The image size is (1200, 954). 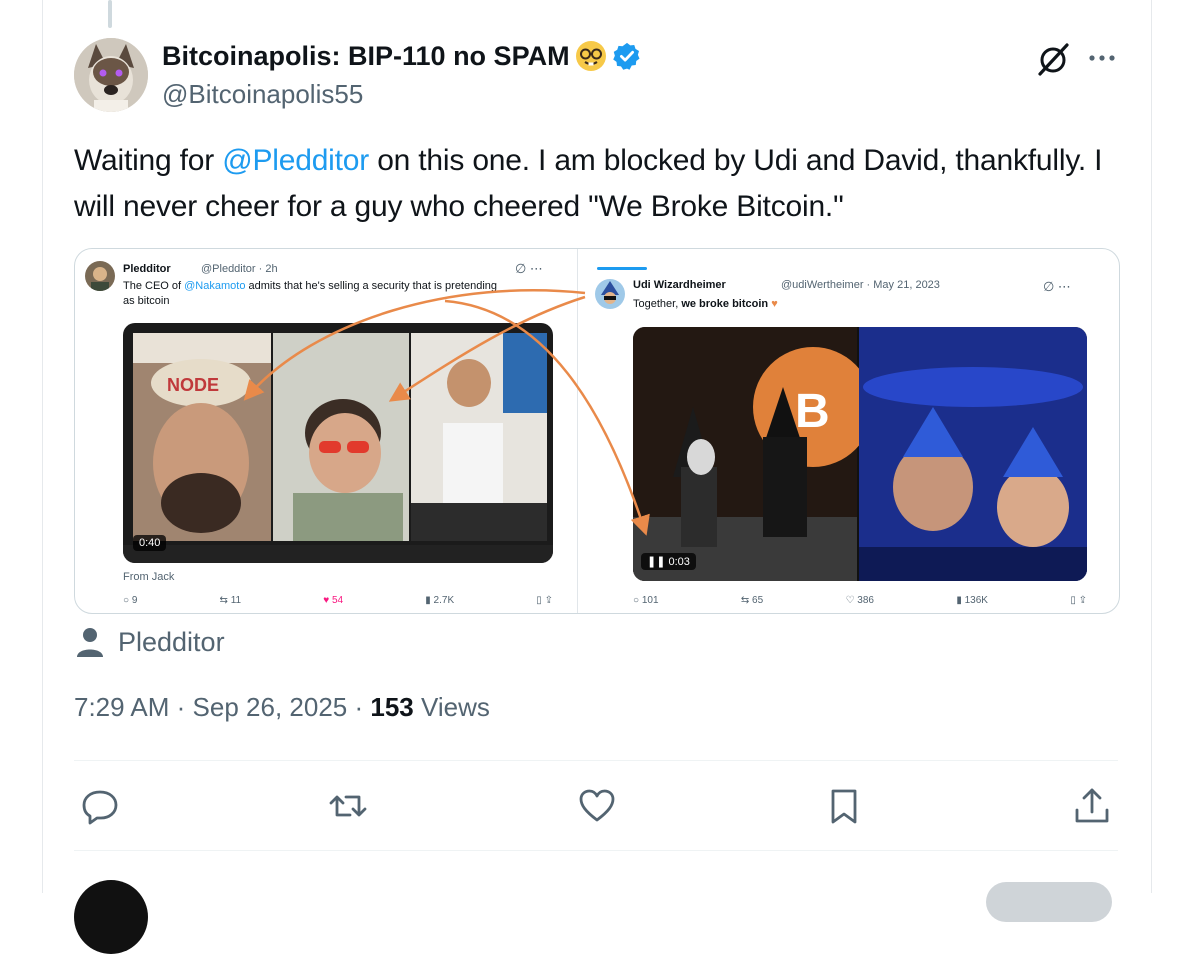 What do you see at coordinates (111, 917) in the screenshot?
I see `reply-composer-avatar` at bounding box center [111, 917].